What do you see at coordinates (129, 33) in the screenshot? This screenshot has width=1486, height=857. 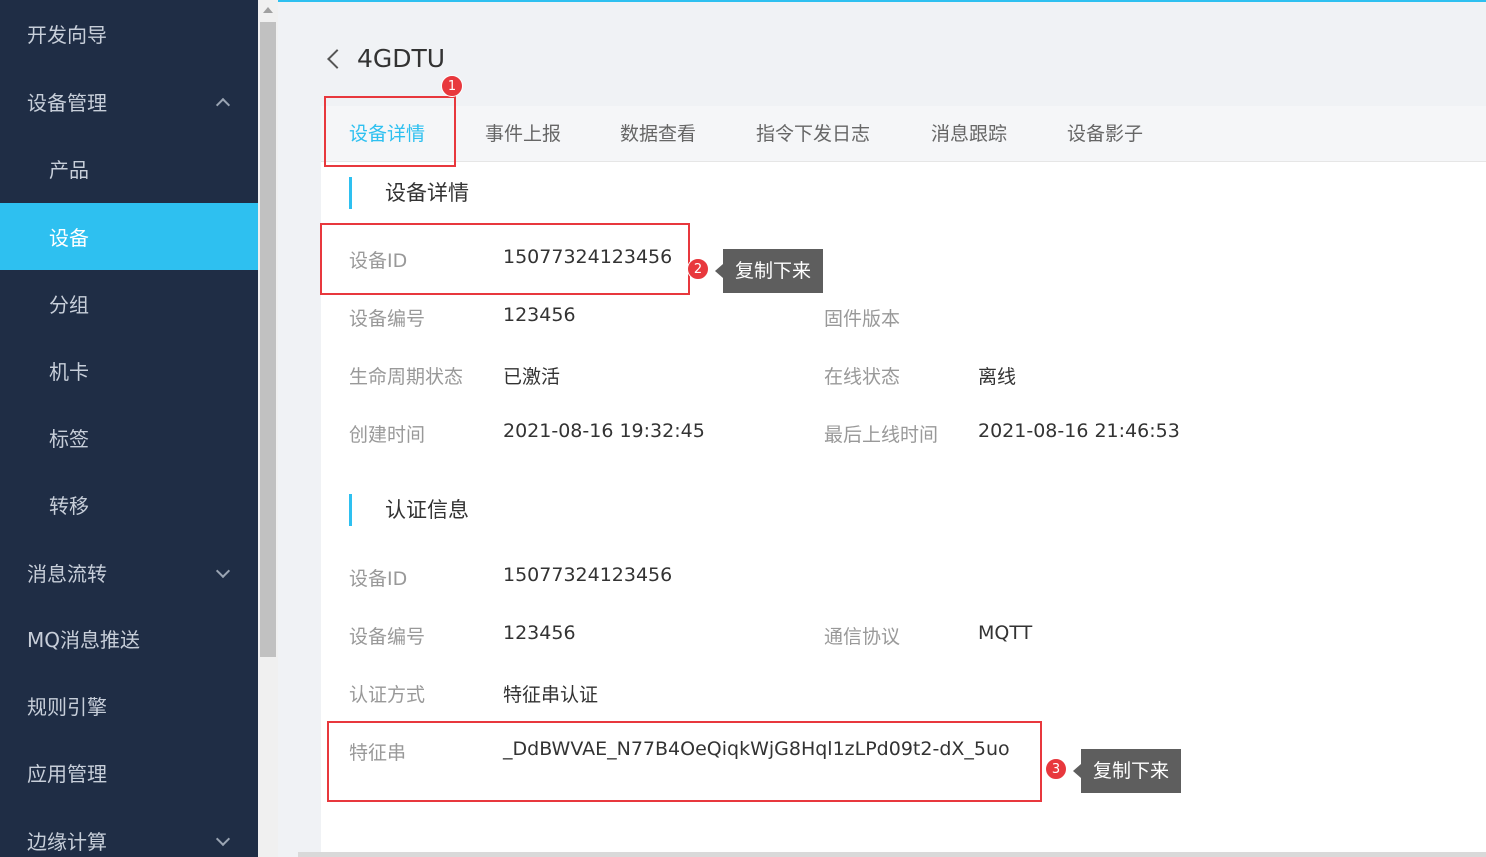 I see `sidebar-item-dev-guide: 开发向导` at bounding box center [129, 33].